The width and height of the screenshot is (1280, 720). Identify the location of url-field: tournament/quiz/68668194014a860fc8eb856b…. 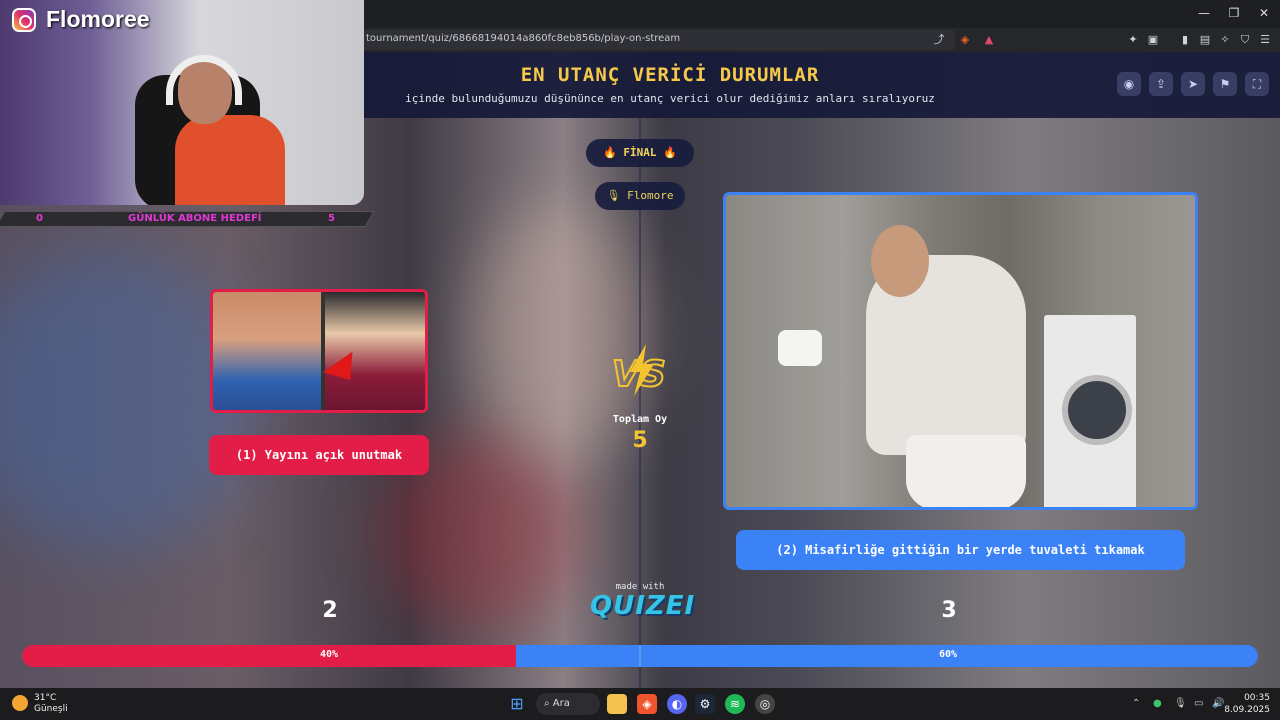
(657, 40).